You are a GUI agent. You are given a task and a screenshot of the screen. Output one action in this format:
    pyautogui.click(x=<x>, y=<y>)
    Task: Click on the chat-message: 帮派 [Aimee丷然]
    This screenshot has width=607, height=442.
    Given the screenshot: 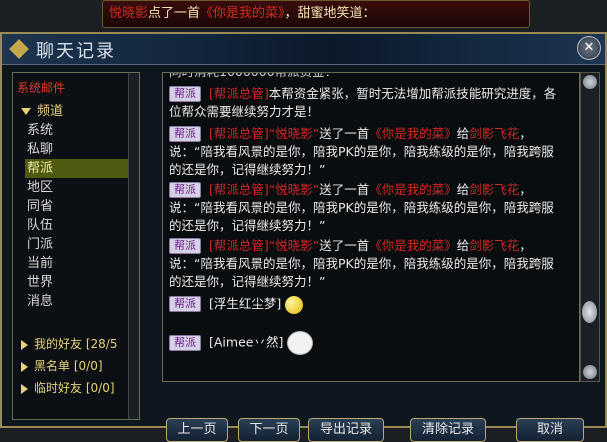 What is the action you would take?
    pyautogui.click(x=367, y=343)
    